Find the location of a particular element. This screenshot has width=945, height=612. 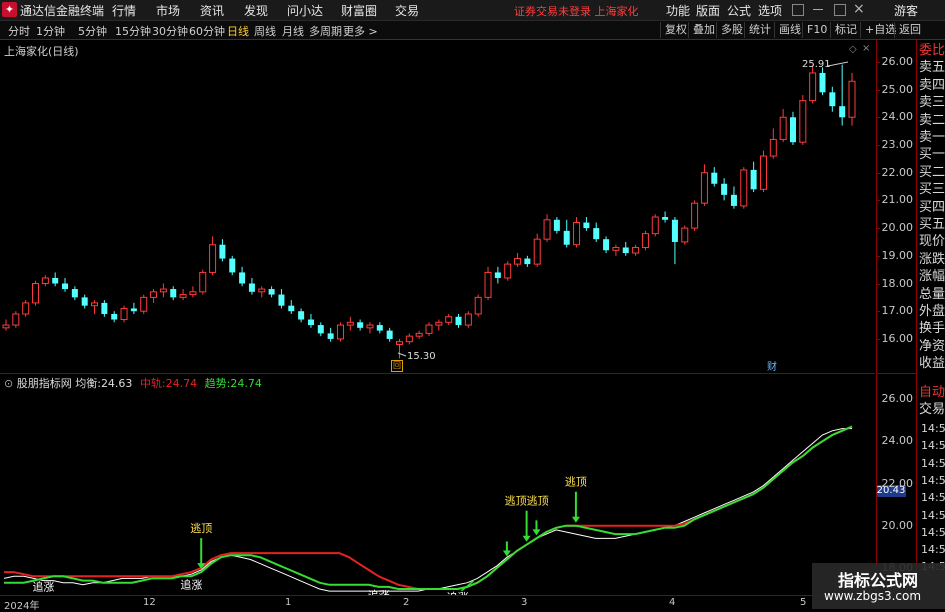

watermark-url: www.zbgs3.com is located at coordinates (873, 596).